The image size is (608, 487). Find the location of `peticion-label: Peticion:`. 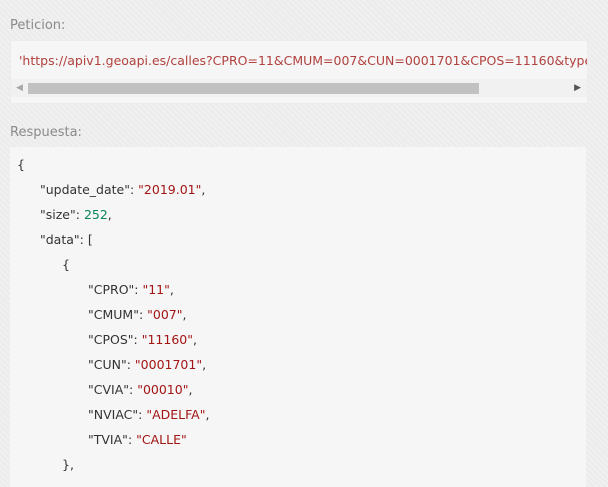

peticion-label: Peticion: is located at coordinates (38, 25).